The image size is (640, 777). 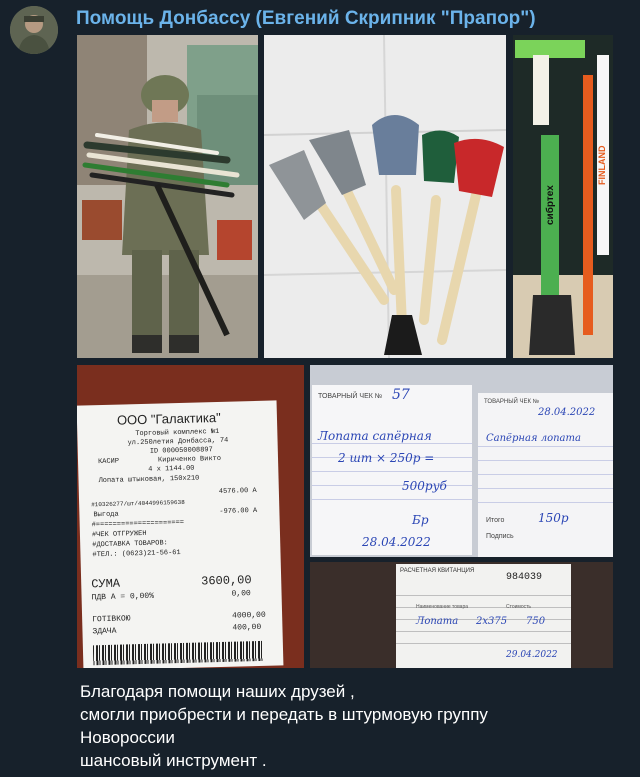 I want to click on receipt-left-date: 28.04.2022, so click(x=396, y=542).